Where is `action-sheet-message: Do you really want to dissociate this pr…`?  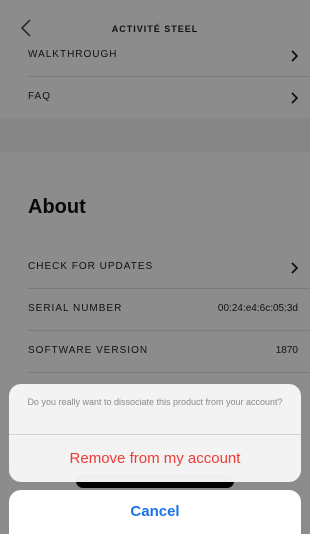
action-sheet-message: Do you really want to dissociate this pr… is located at coordinates (155, 402).